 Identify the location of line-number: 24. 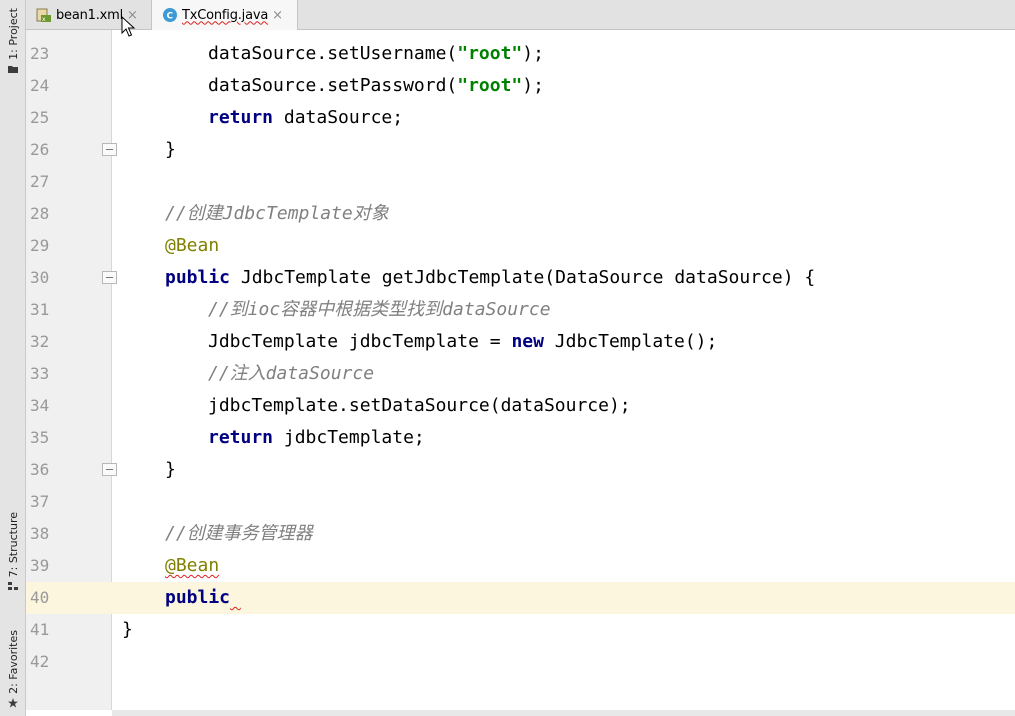
(40, 85).